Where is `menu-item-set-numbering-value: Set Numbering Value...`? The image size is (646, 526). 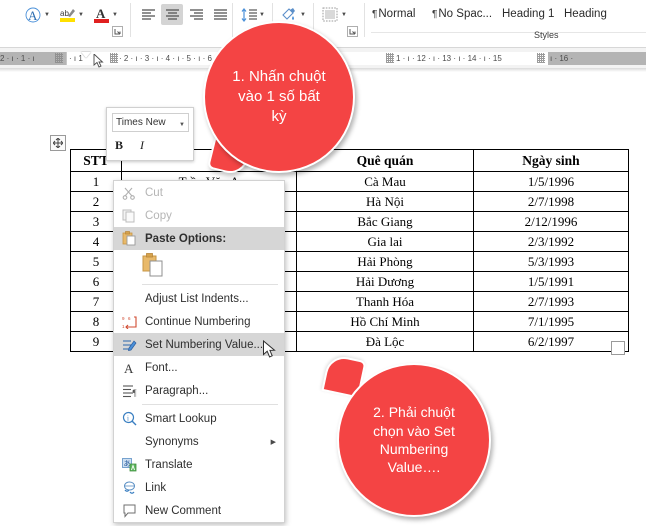
menu-item-set-numbering-value: Set Numbering Value... is located at coordinates (199, 344).